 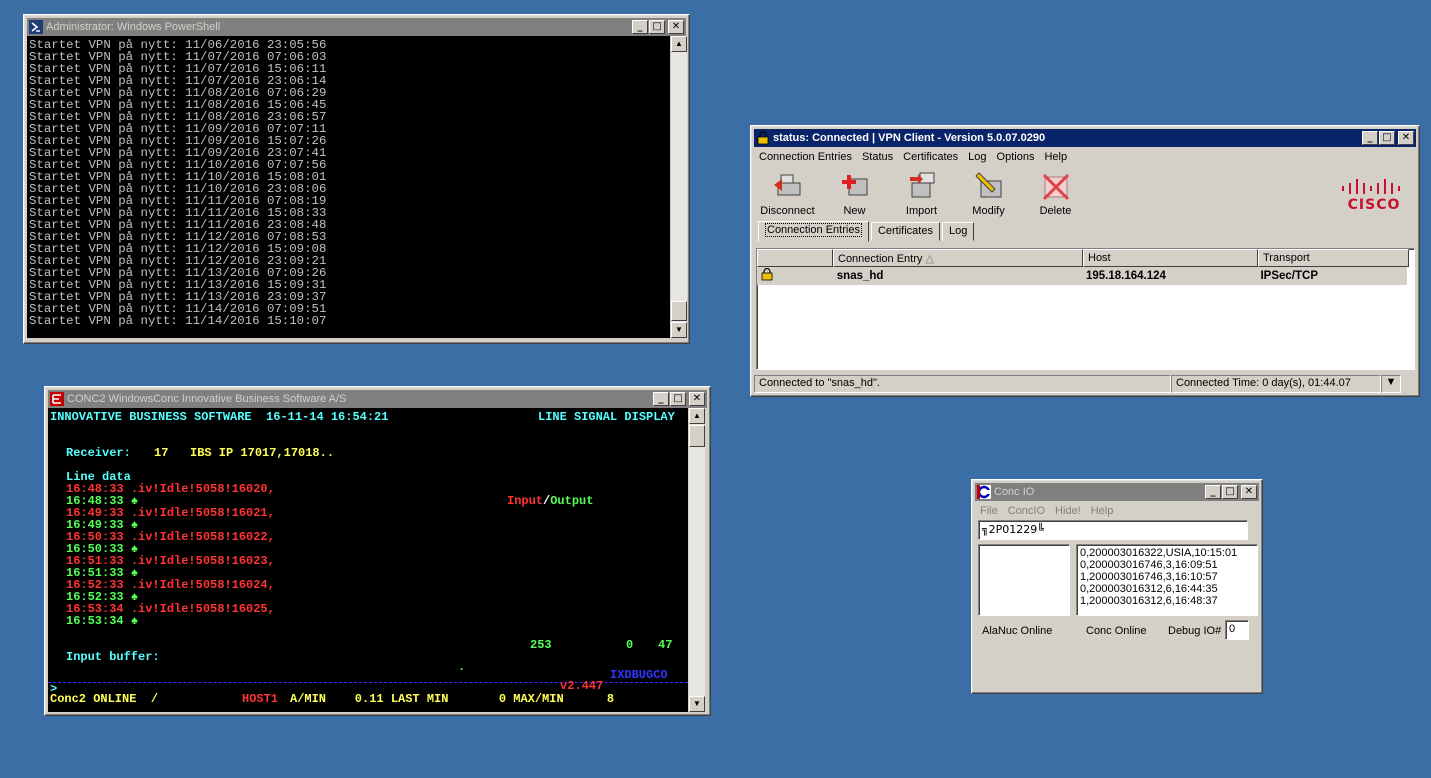 I want to click on list-item: 0,200003016322,USIA,10:15:01, so click(x=1167, y=553).